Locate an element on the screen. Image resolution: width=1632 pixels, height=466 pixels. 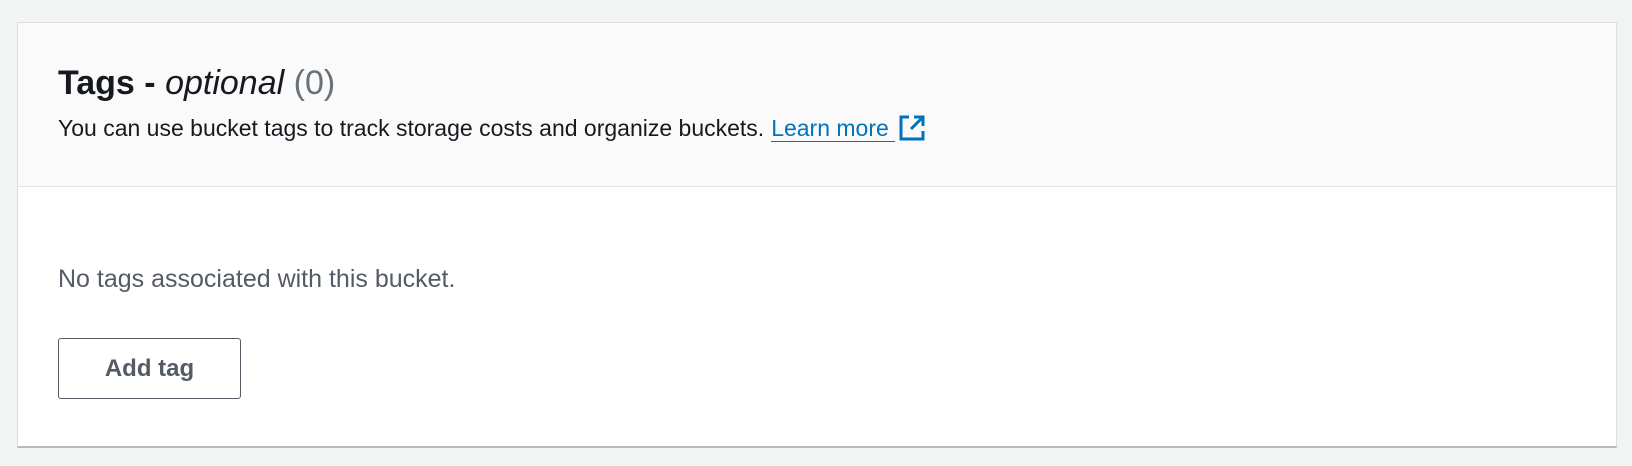
learn-more-link: Learn more is located at coordinates (833, 128).